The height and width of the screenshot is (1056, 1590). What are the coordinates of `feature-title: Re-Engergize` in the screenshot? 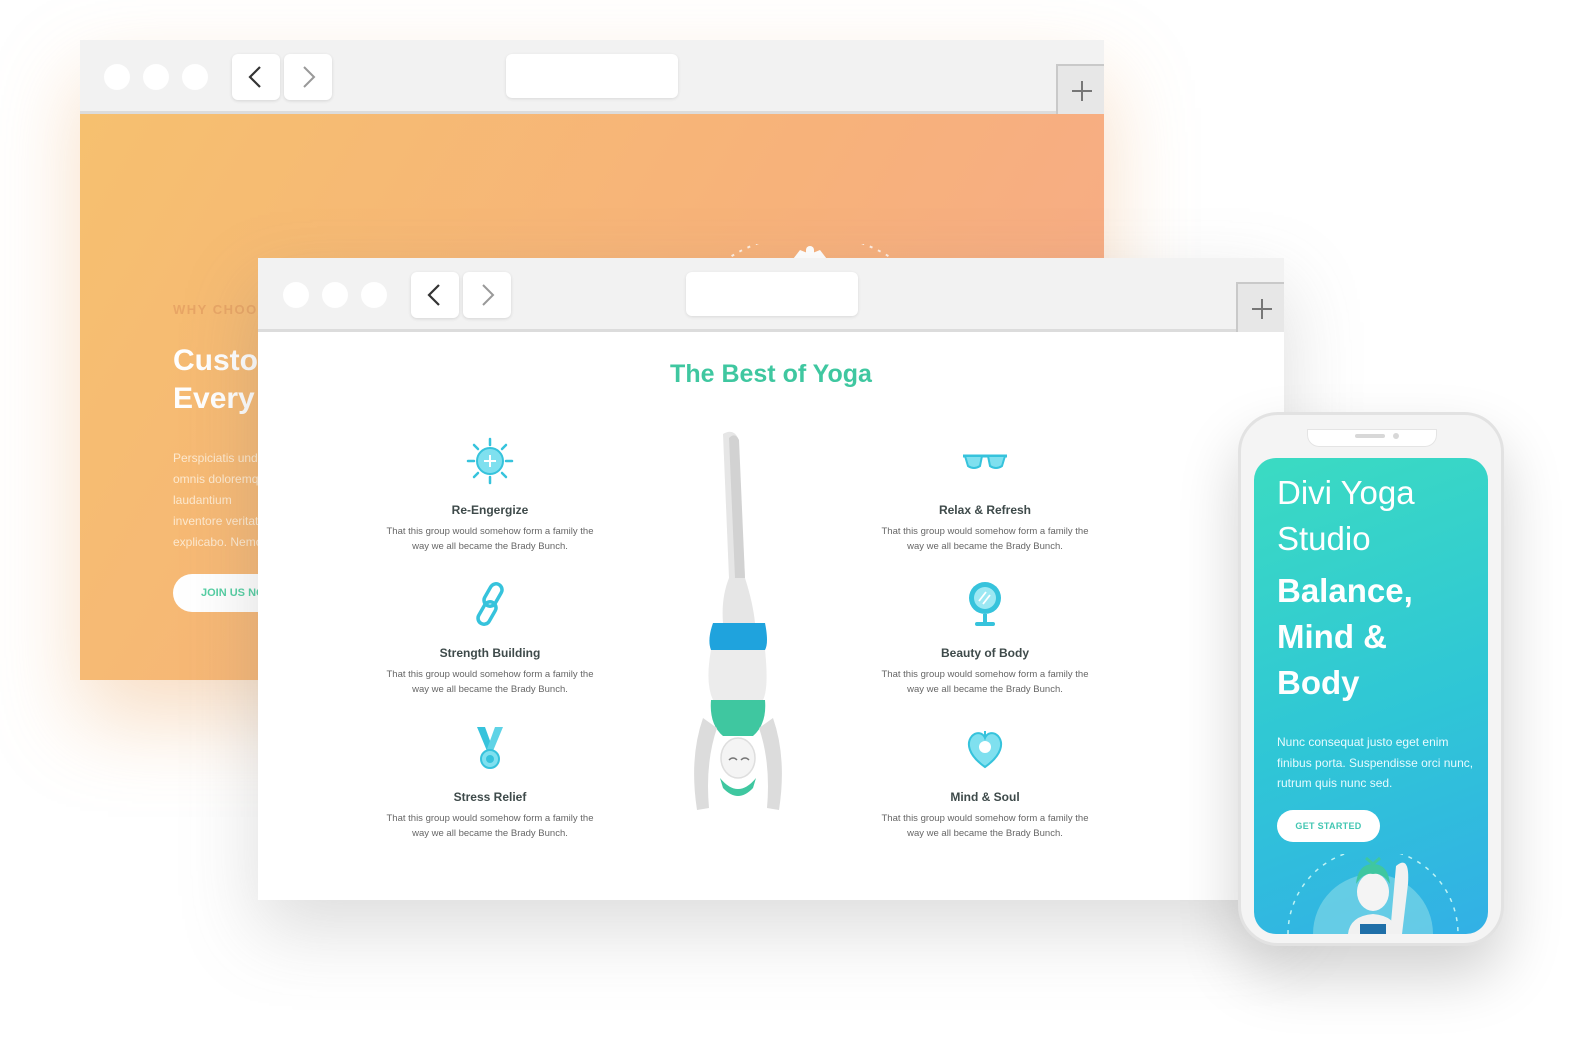 It's located at (490, 510).